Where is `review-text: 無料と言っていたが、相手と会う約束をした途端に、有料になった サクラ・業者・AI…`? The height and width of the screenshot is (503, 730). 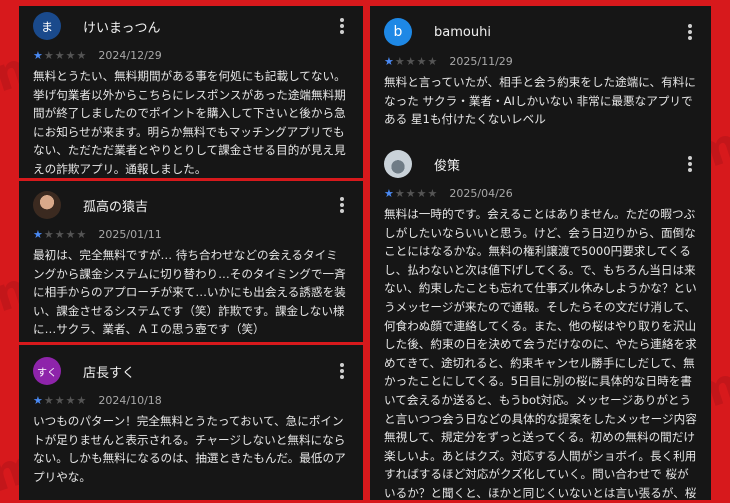
review-text: 無料と言っていたが、相手と会う約束をした途端に、有料になった サクラ・業者・AI… is located at coordinates (540, 101).